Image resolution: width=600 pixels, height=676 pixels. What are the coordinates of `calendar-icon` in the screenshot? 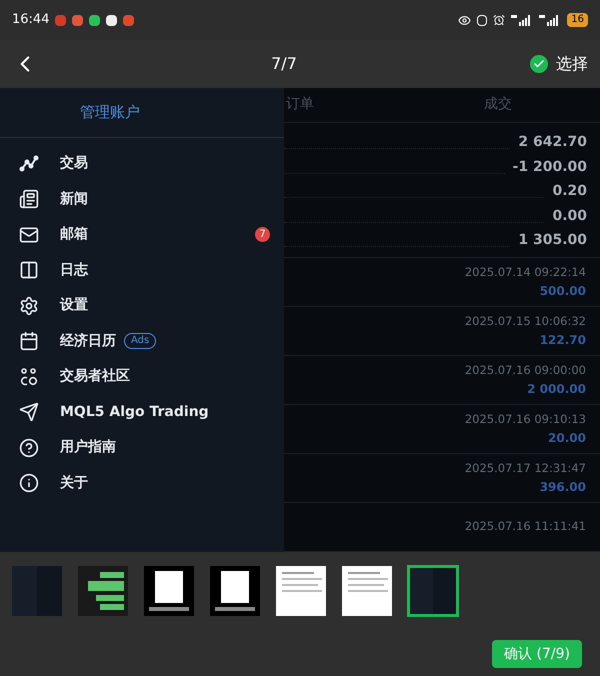 It's located at (28, 341).